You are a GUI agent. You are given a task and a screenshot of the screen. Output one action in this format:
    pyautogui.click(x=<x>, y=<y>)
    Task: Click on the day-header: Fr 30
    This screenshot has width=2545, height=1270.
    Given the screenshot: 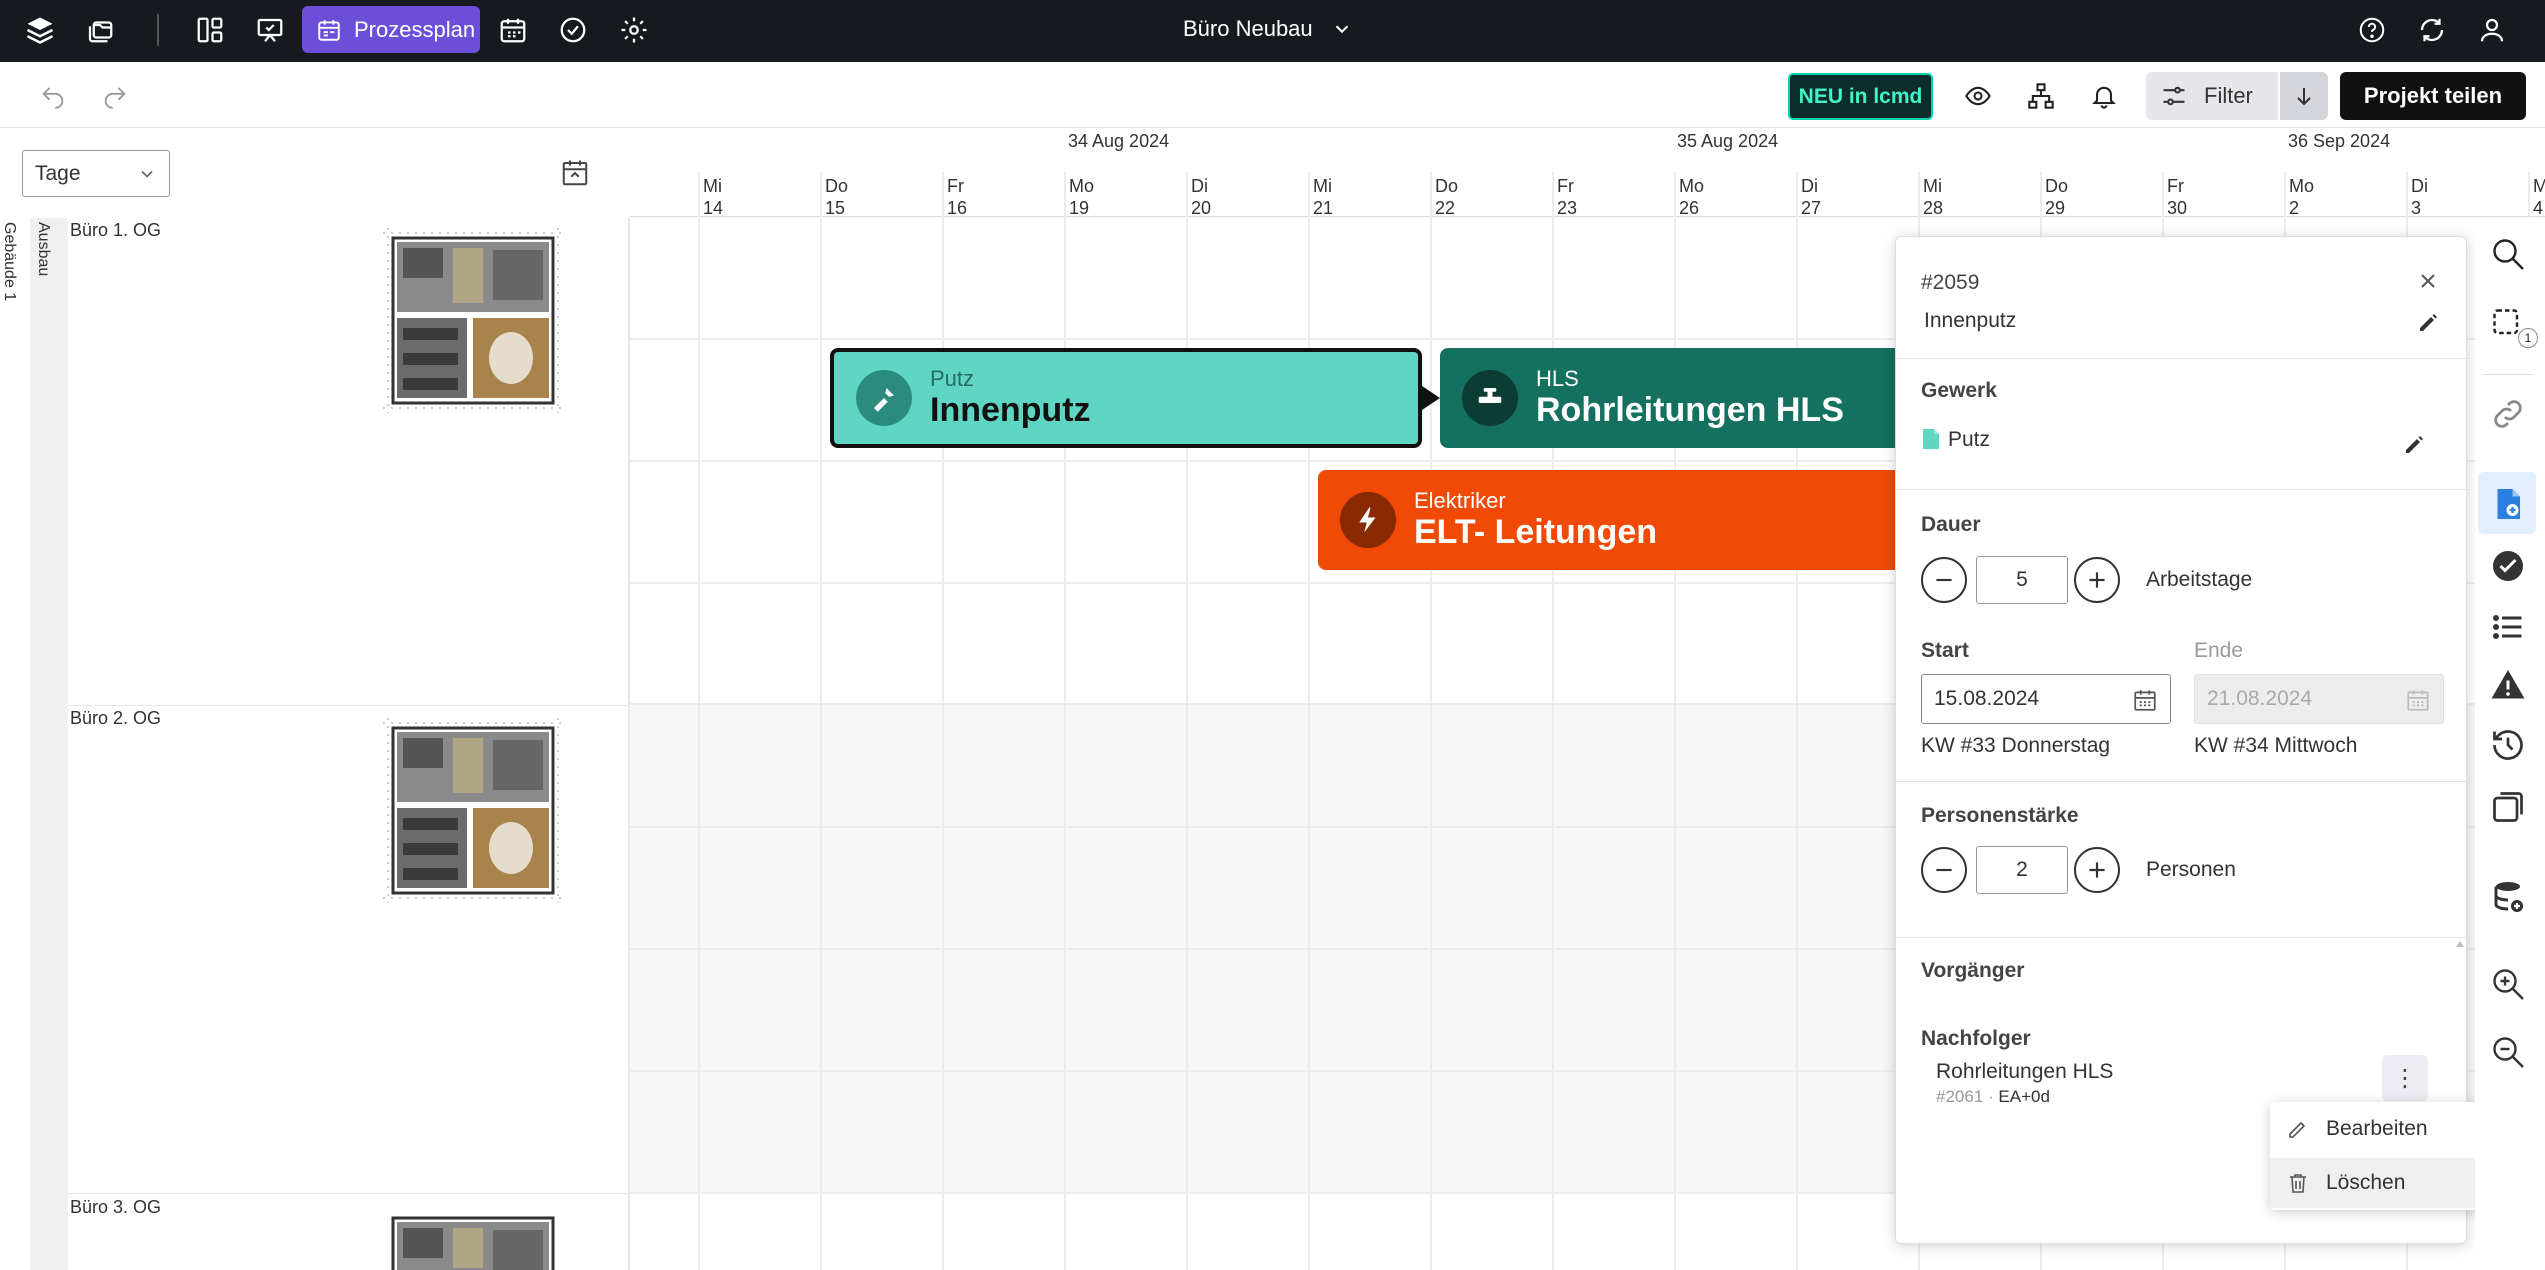 What is the action you would take?
    pyautogui.click(x=2177, y=197)
    